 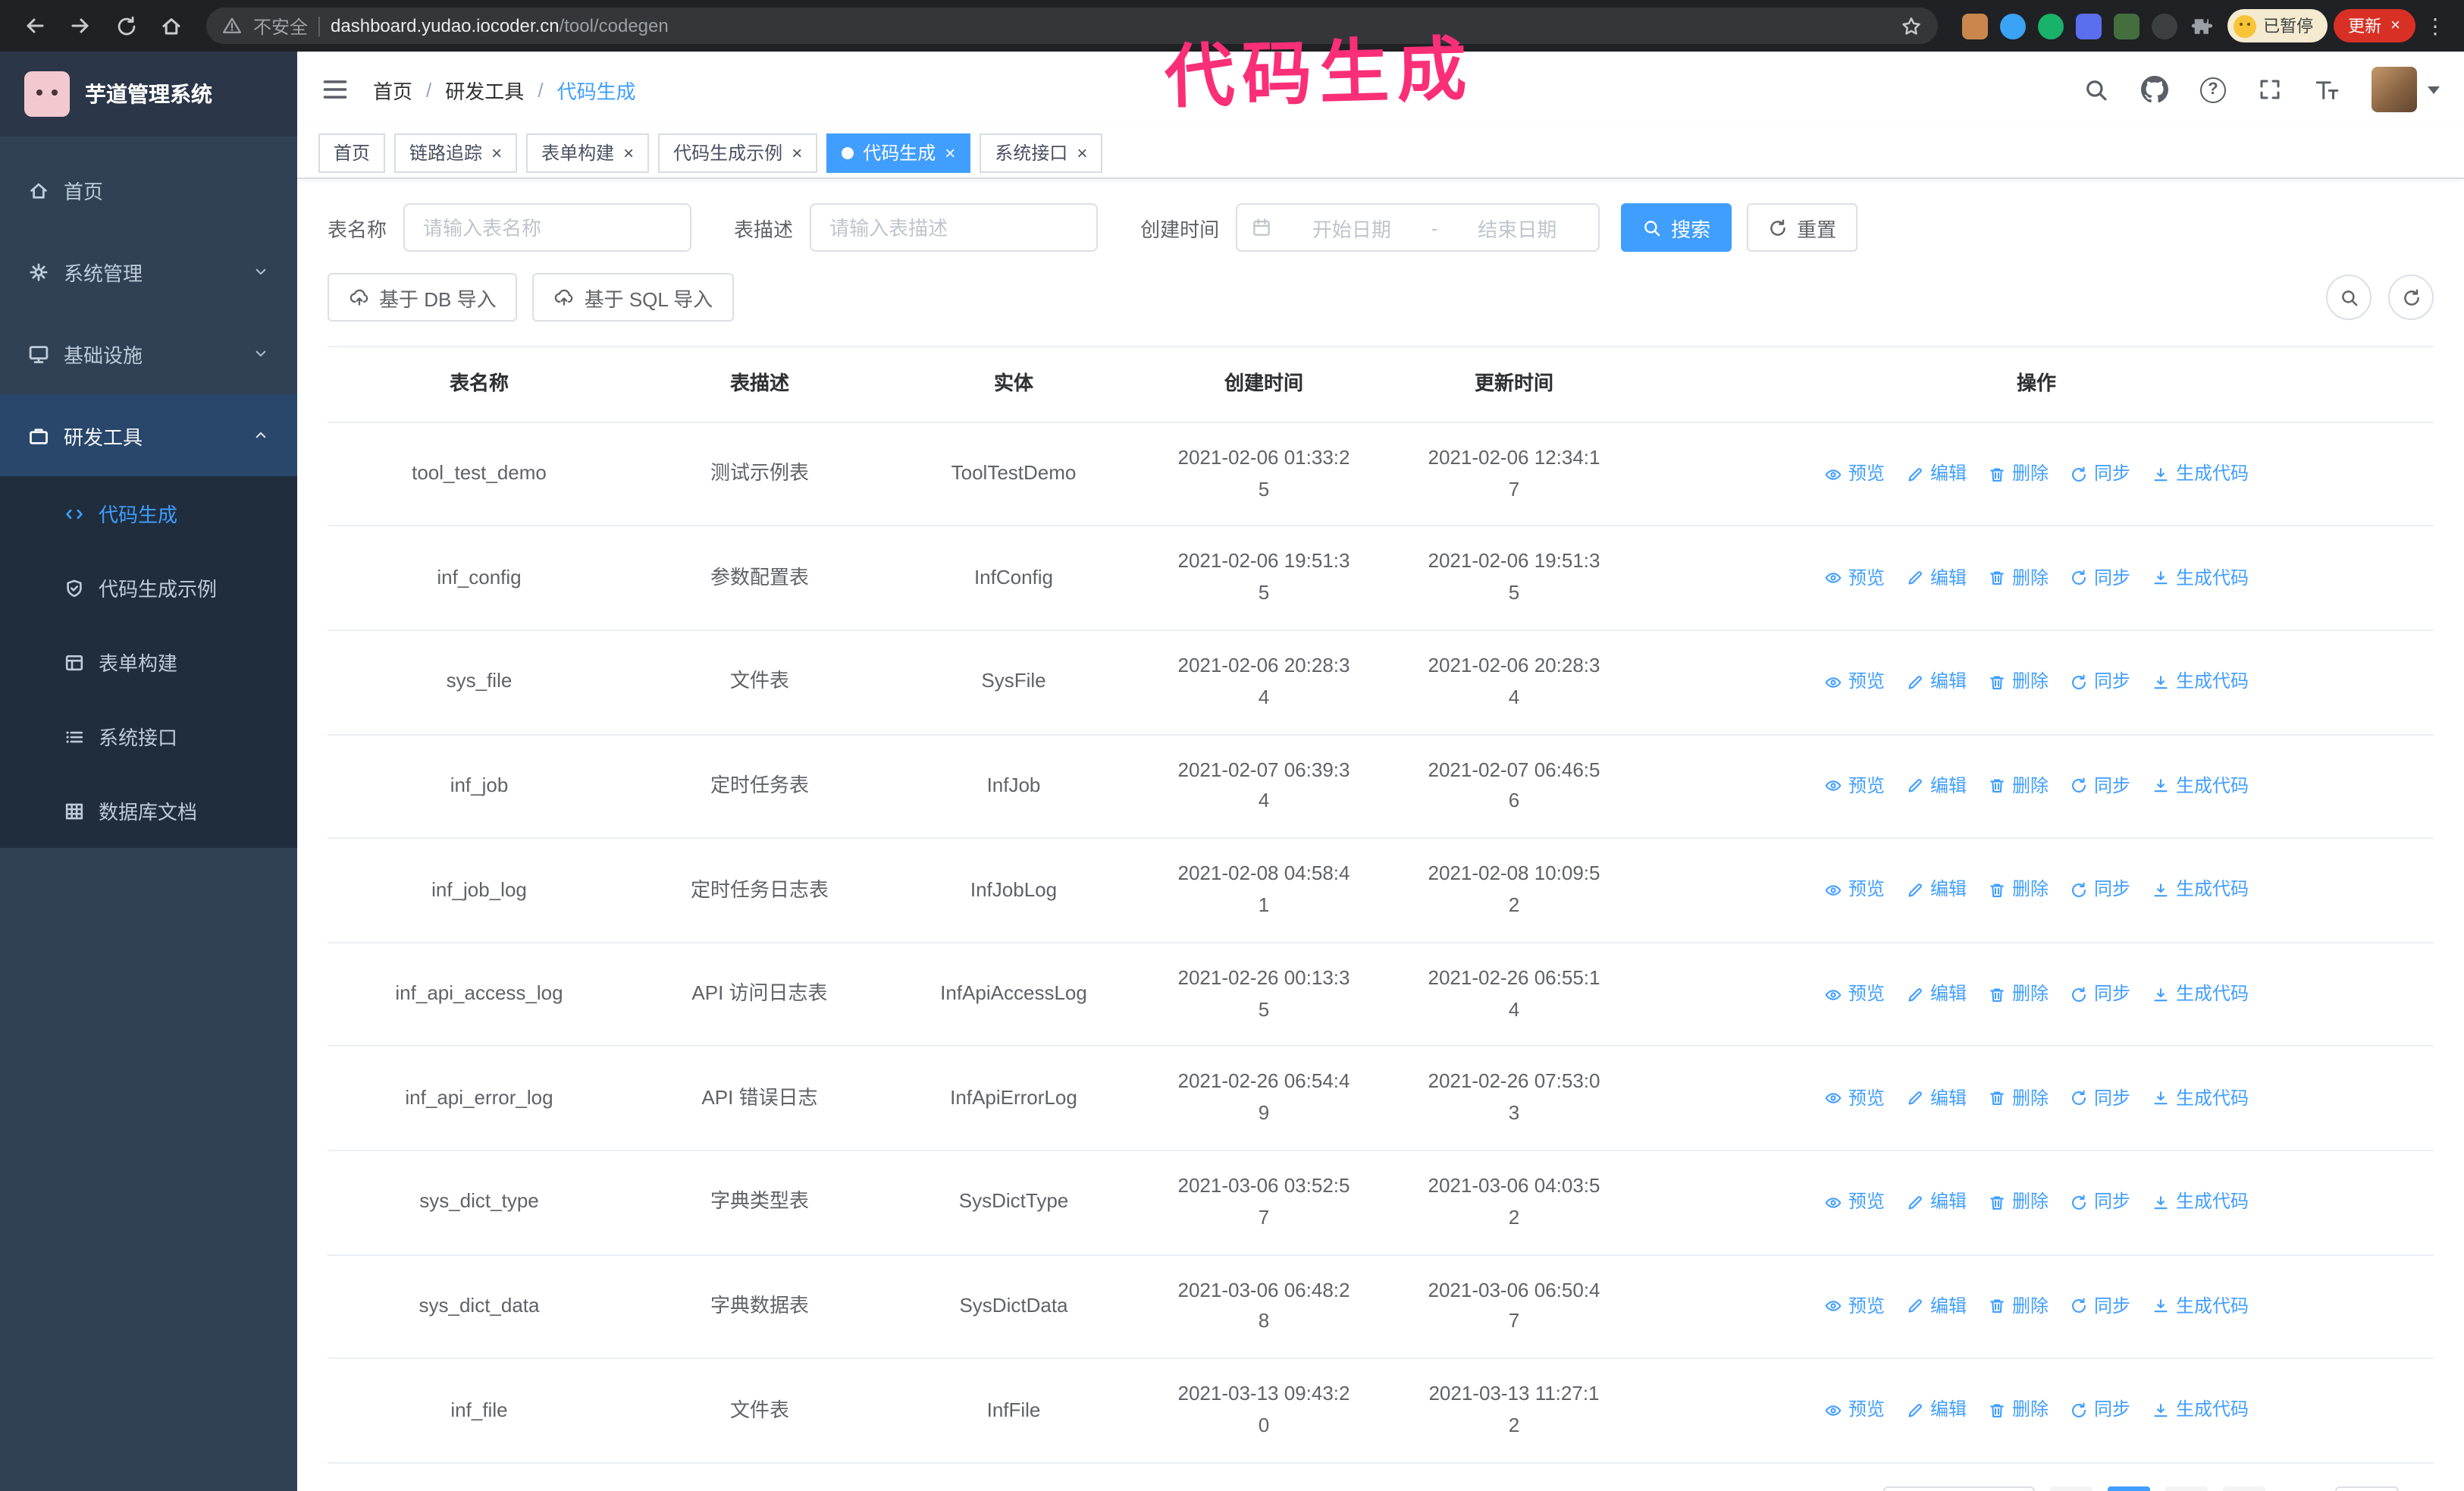 What do you see at coordinates (547, 227) in the screenshot?
I see `table-name-input` at bounding box center [547, 227].